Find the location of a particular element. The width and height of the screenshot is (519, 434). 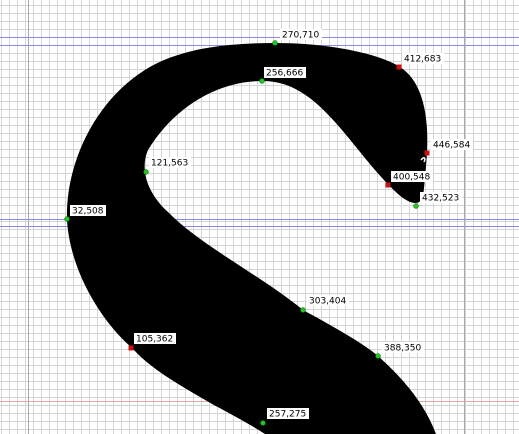

point-coordinate-label: 32,508 is located at coordinates (88, 212).